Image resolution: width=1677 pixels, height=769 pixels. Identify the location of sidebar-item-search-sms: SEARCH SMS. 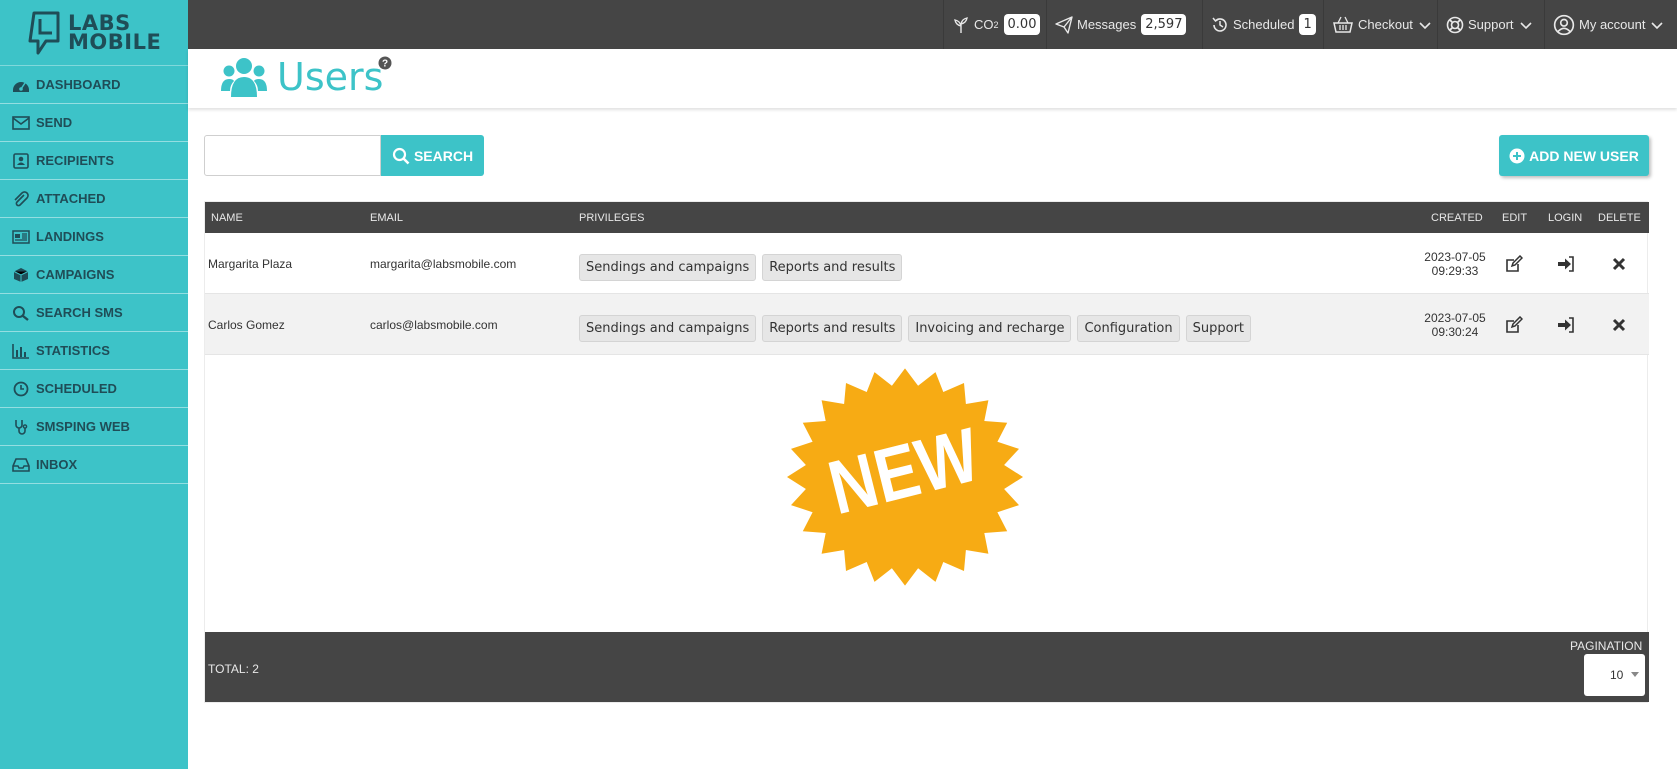
(94, 313).